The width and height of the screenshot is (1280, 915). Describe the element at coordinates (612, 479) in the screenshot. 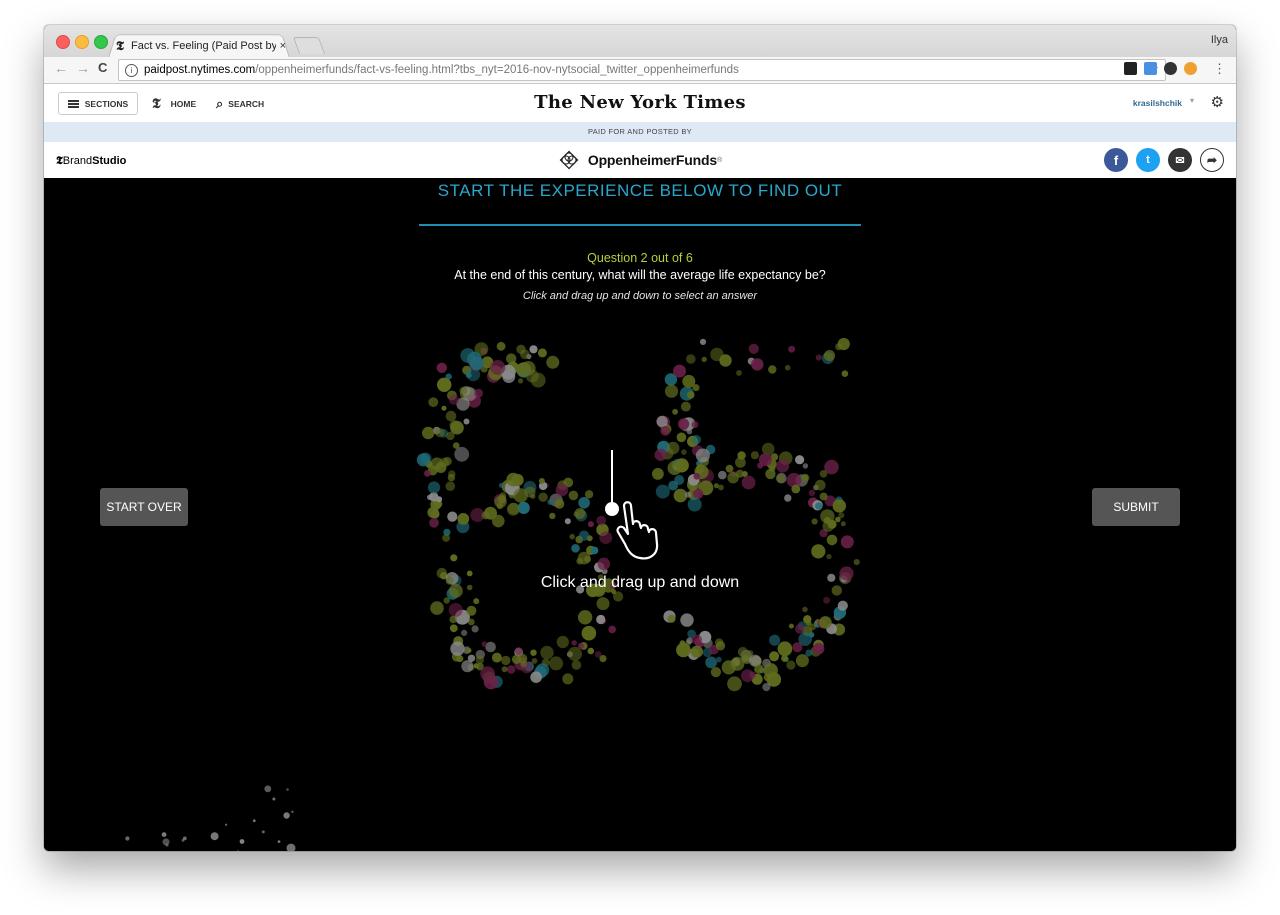

I see `drag-indicator-line` at that location.